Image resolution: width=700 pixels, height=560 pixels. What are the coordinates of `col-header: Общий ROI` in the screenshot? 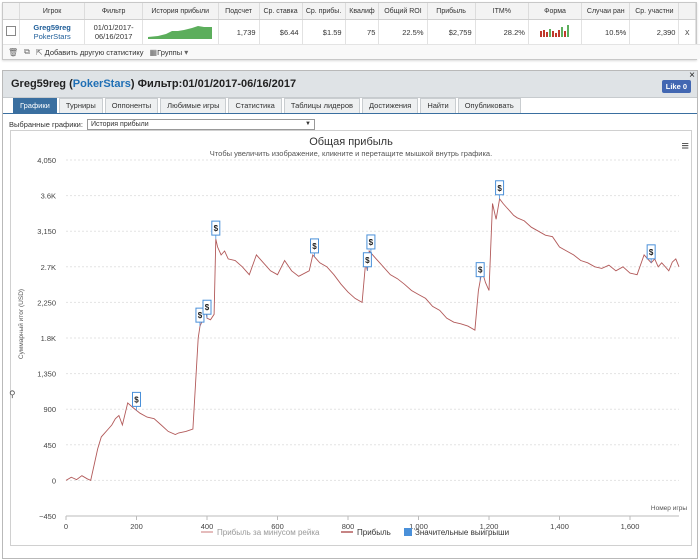 It's located at (403, 11).